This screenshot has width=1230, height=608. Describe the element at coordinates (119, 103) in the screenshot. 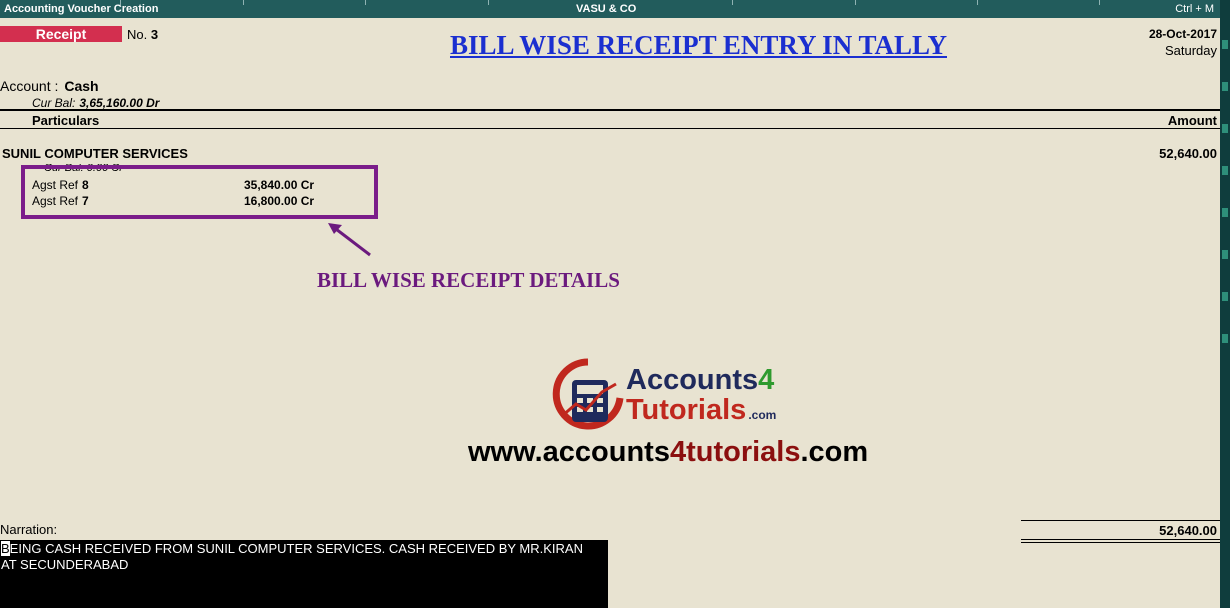

I see `curbal-value: 3,65,160.00 Dr` at that location.